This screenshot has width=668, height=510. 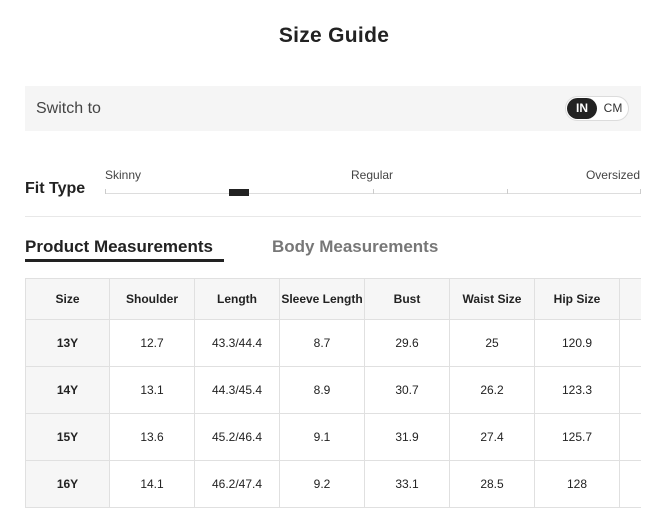 What do you see at coordinates (577, 390) in the screenshot?
I see `table-cell: 123.3` at bounding box center [577, 390].